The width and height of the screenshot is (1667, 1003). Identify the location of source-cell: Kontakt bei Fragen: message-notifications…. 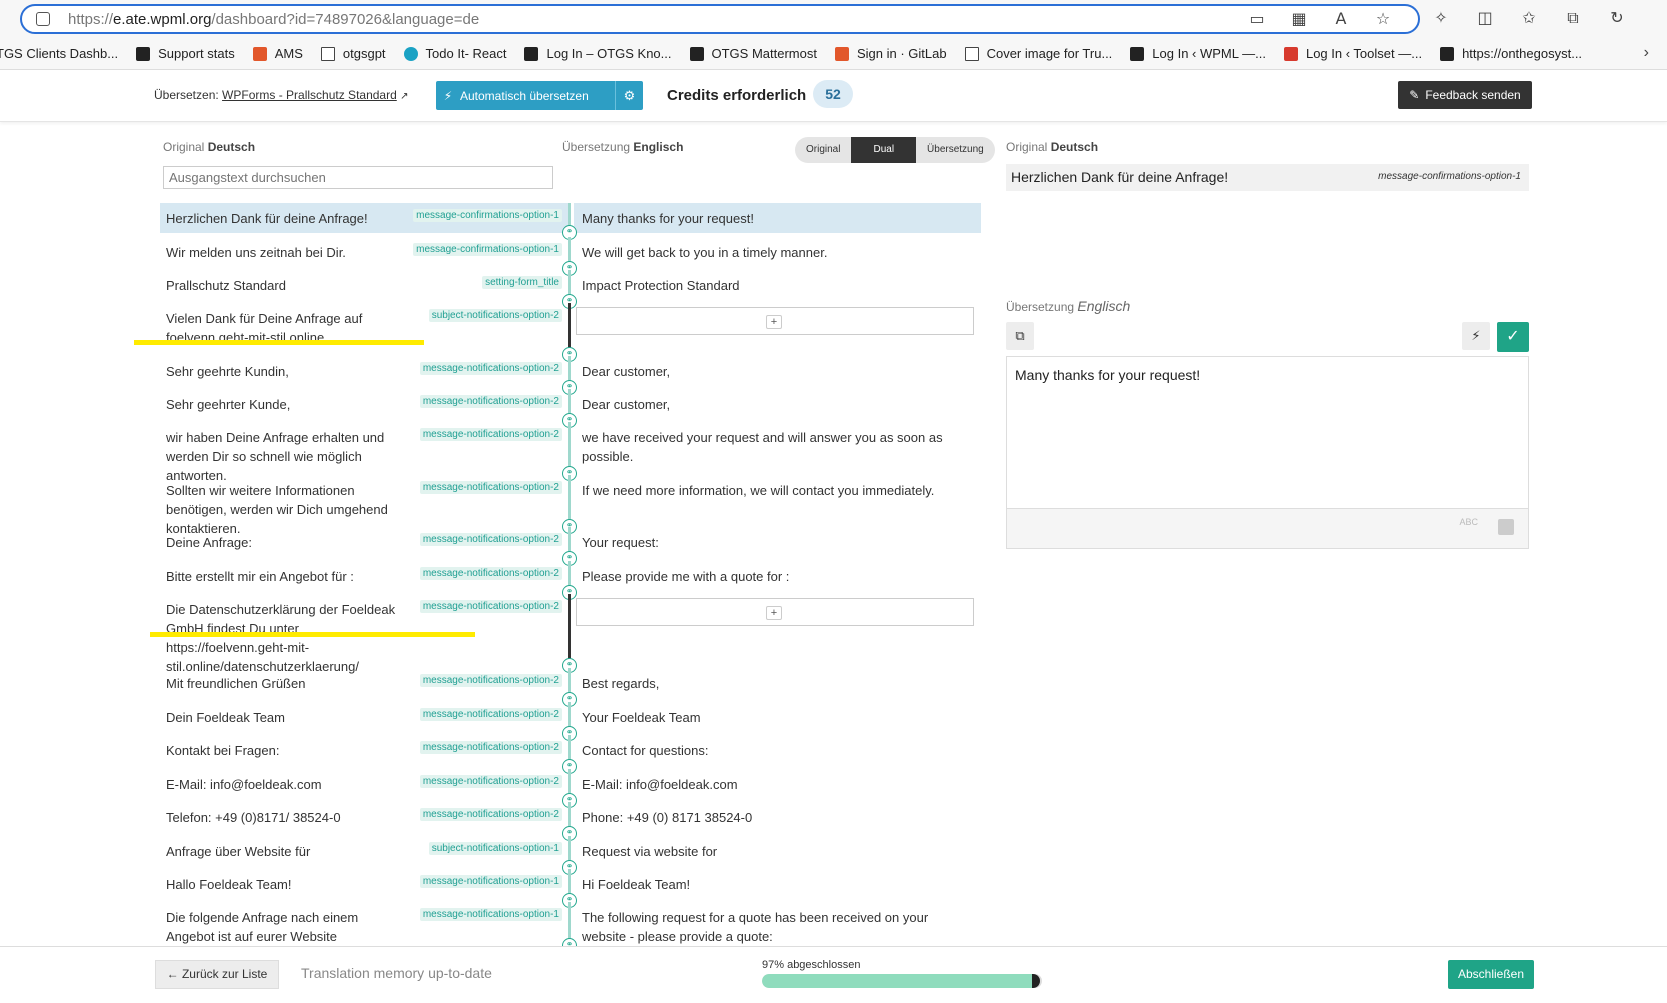
(364, 751).